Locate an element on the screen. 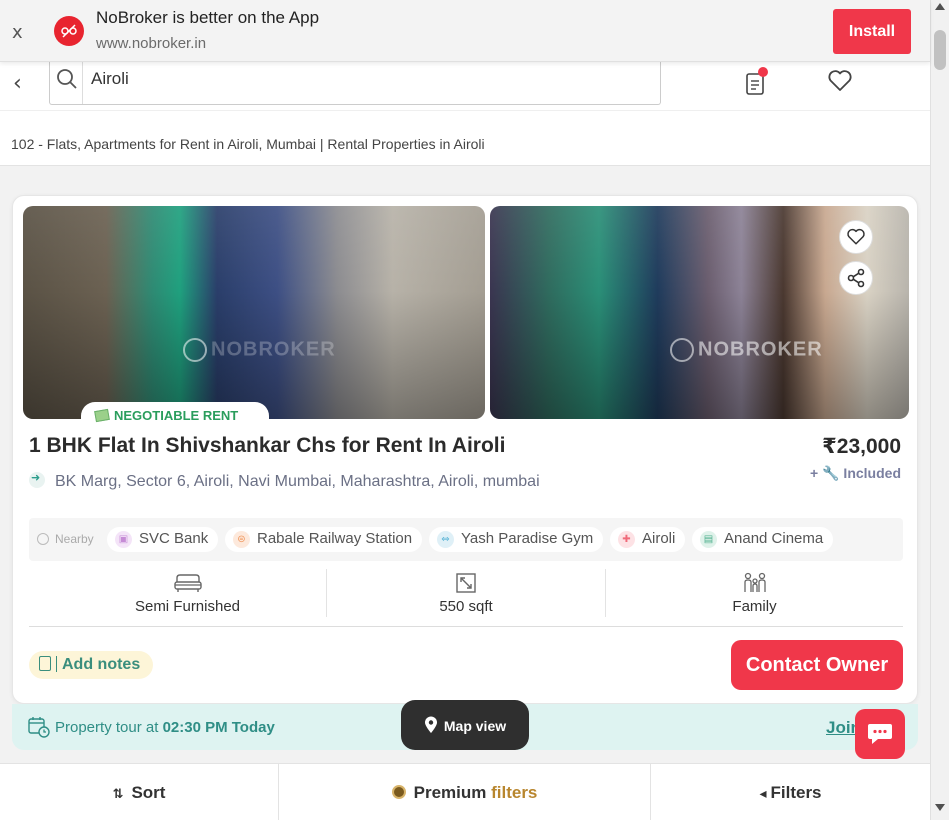  nearby-chip: ✚ Airoli is located at coordinates (648, 539).